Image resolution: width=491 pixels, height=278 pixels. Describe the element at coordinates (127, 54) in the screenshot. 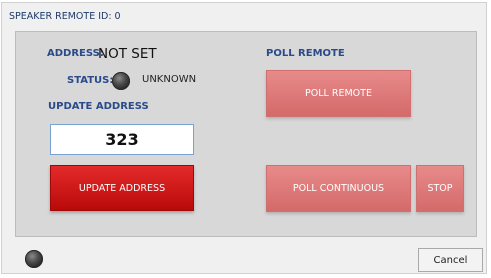

I see `address-value: NOT SET` at that location.